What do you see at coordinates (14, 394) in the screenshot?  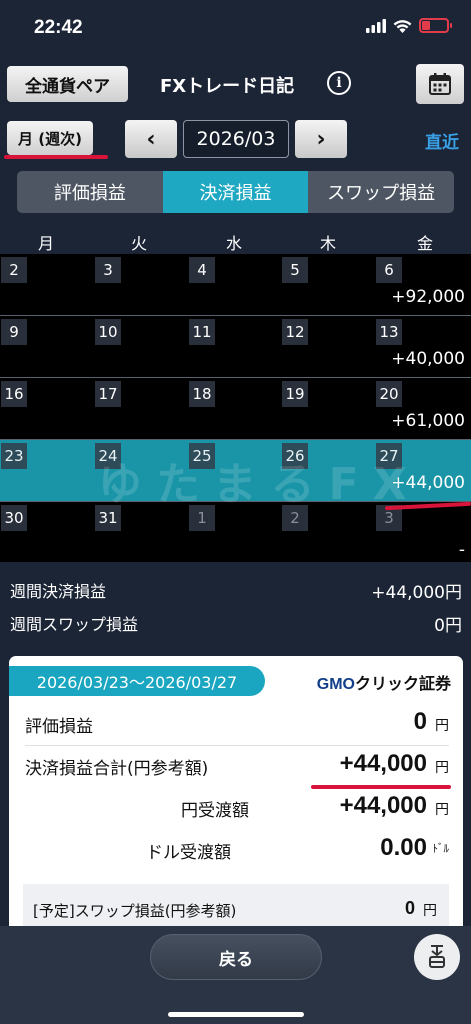 I see `day-cell: 16` at bounding box center [14, 394].